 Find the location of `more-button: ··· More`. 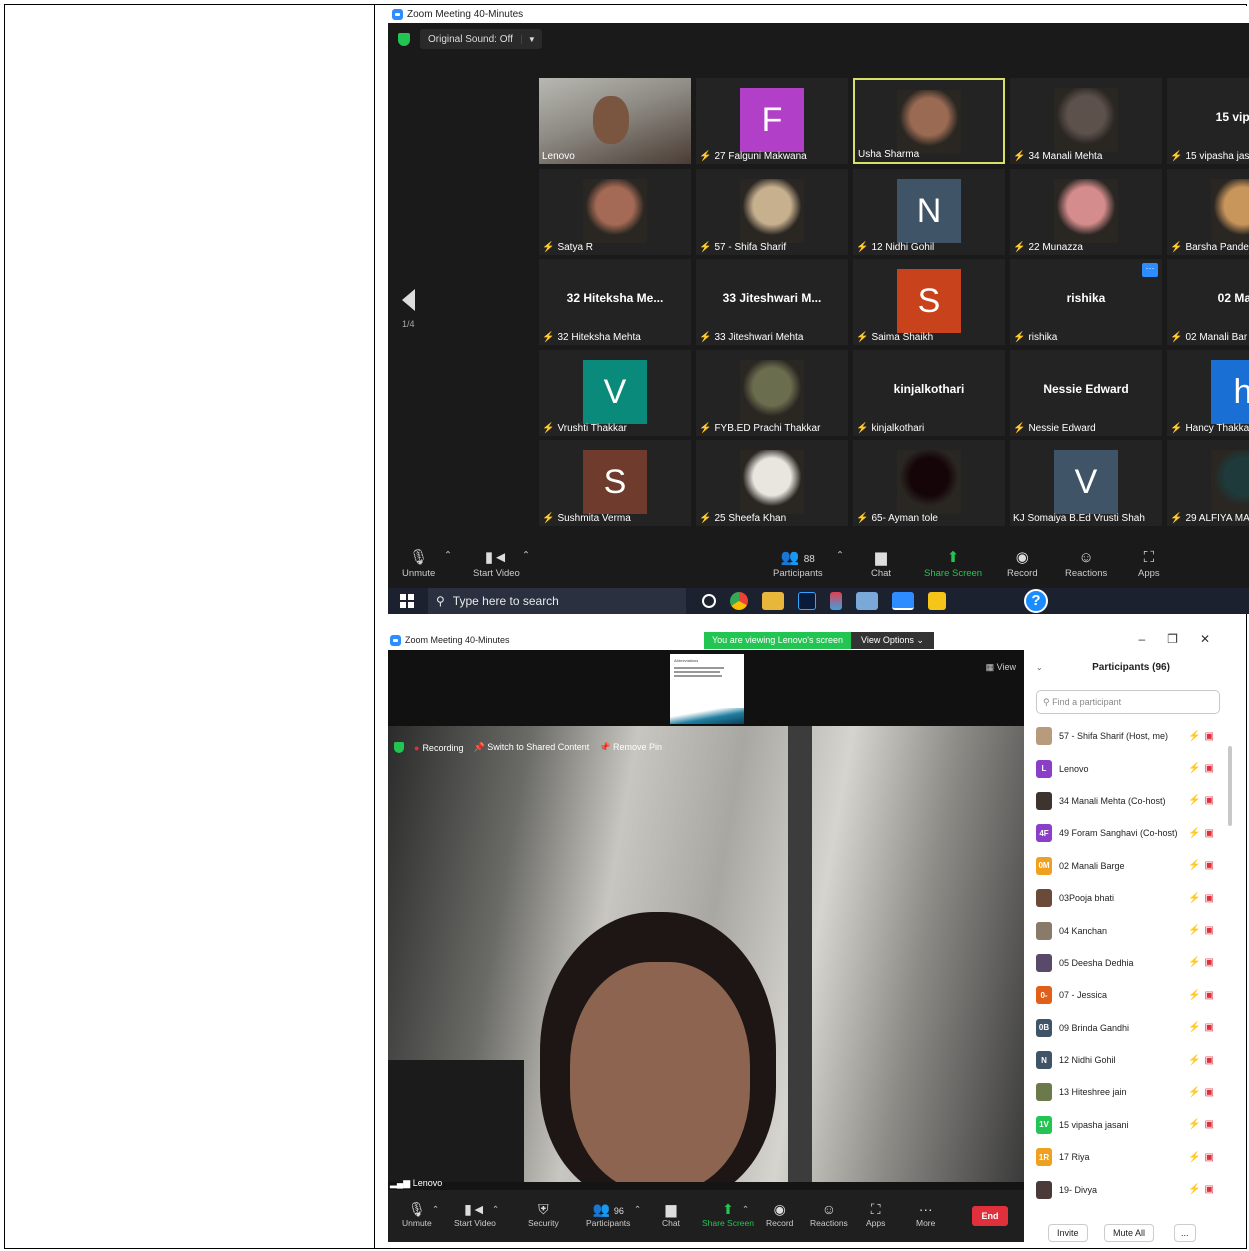

more-button: ··· More is located at coordinates (925, 1214).